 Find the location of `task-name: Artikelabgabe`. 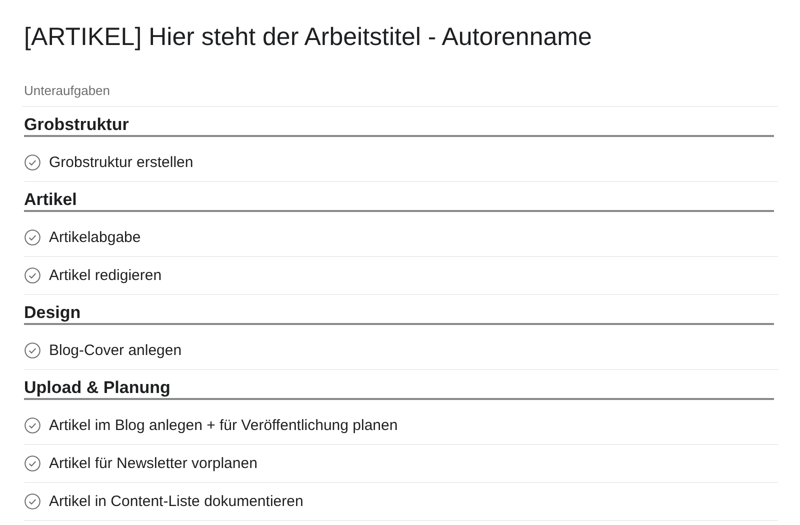

task-name: Artikelabgabe is located at coordinates (95, 237).